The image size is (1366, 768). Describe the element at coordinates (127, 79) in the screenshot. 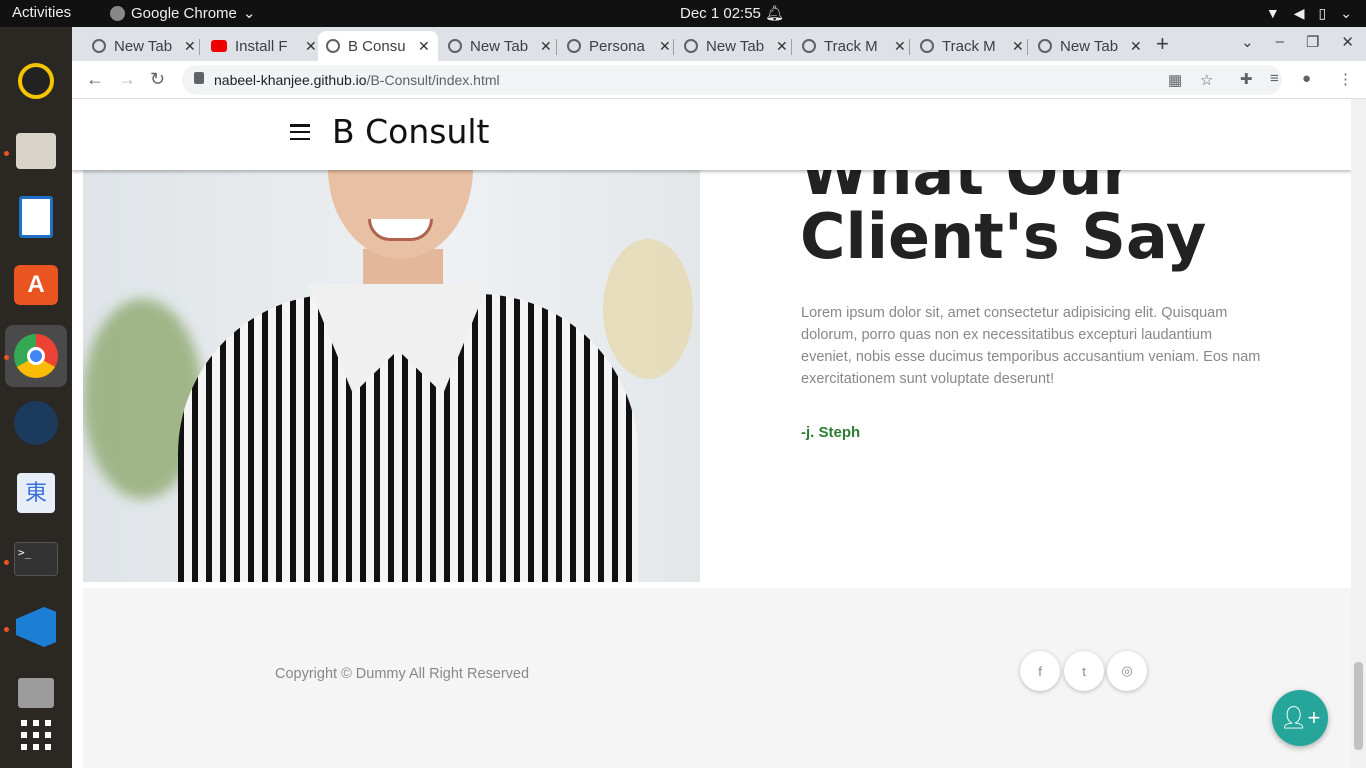

I see `forward-icon: →` at that location.